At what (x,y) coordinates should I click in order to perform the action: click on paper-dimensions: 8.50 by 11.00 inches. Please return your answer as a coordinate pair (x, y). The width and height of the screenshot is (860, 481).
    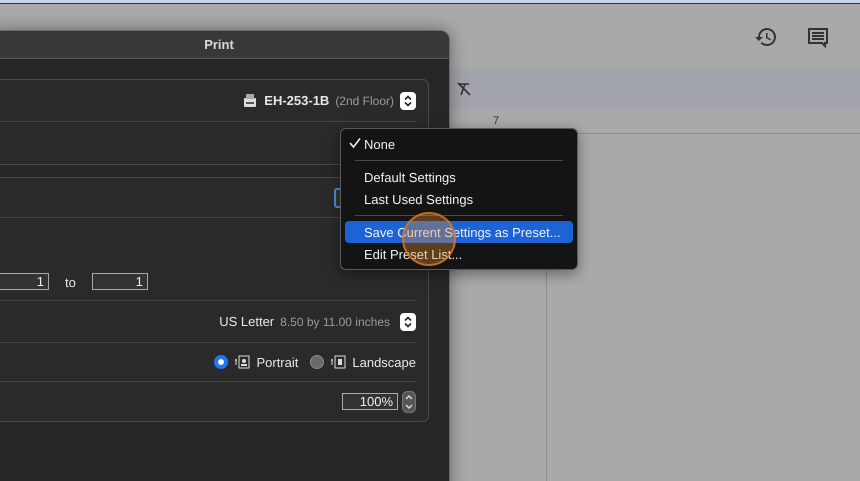
    Looking at the image, I should click on (335, 321).